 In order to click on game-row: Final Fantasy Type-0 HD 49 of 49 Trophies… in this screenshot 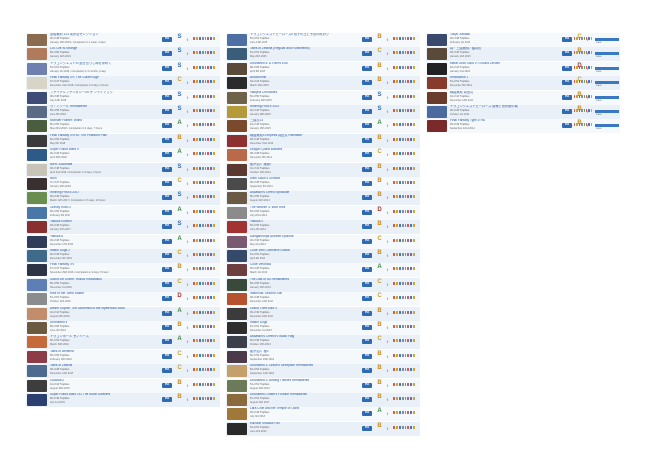, I will do `click(523, 126)`.